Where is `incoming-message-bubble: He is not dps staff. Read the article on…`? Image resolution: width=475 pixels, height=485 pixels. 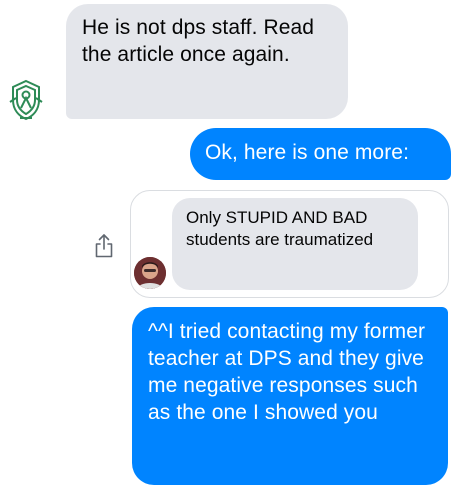
incoming-message-bubble: He is not dps staff. Read the article on… is located at coordinates (207, 61).